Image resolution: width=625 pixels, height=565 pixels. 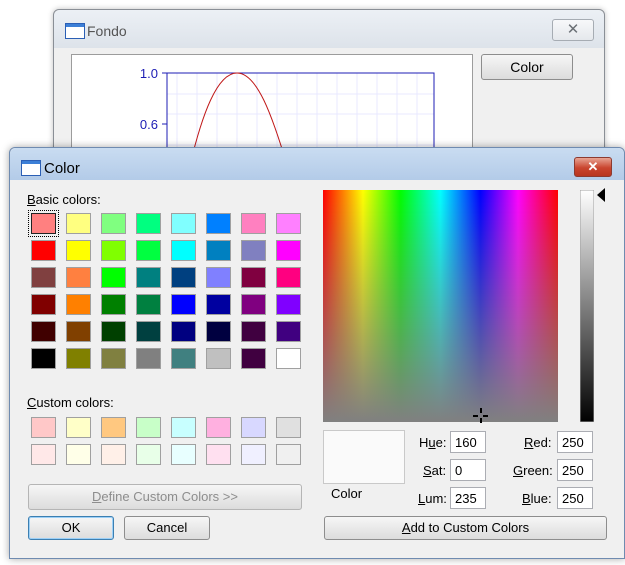 I want to click on color-preview-label: Color, so click(x=347, y=493).